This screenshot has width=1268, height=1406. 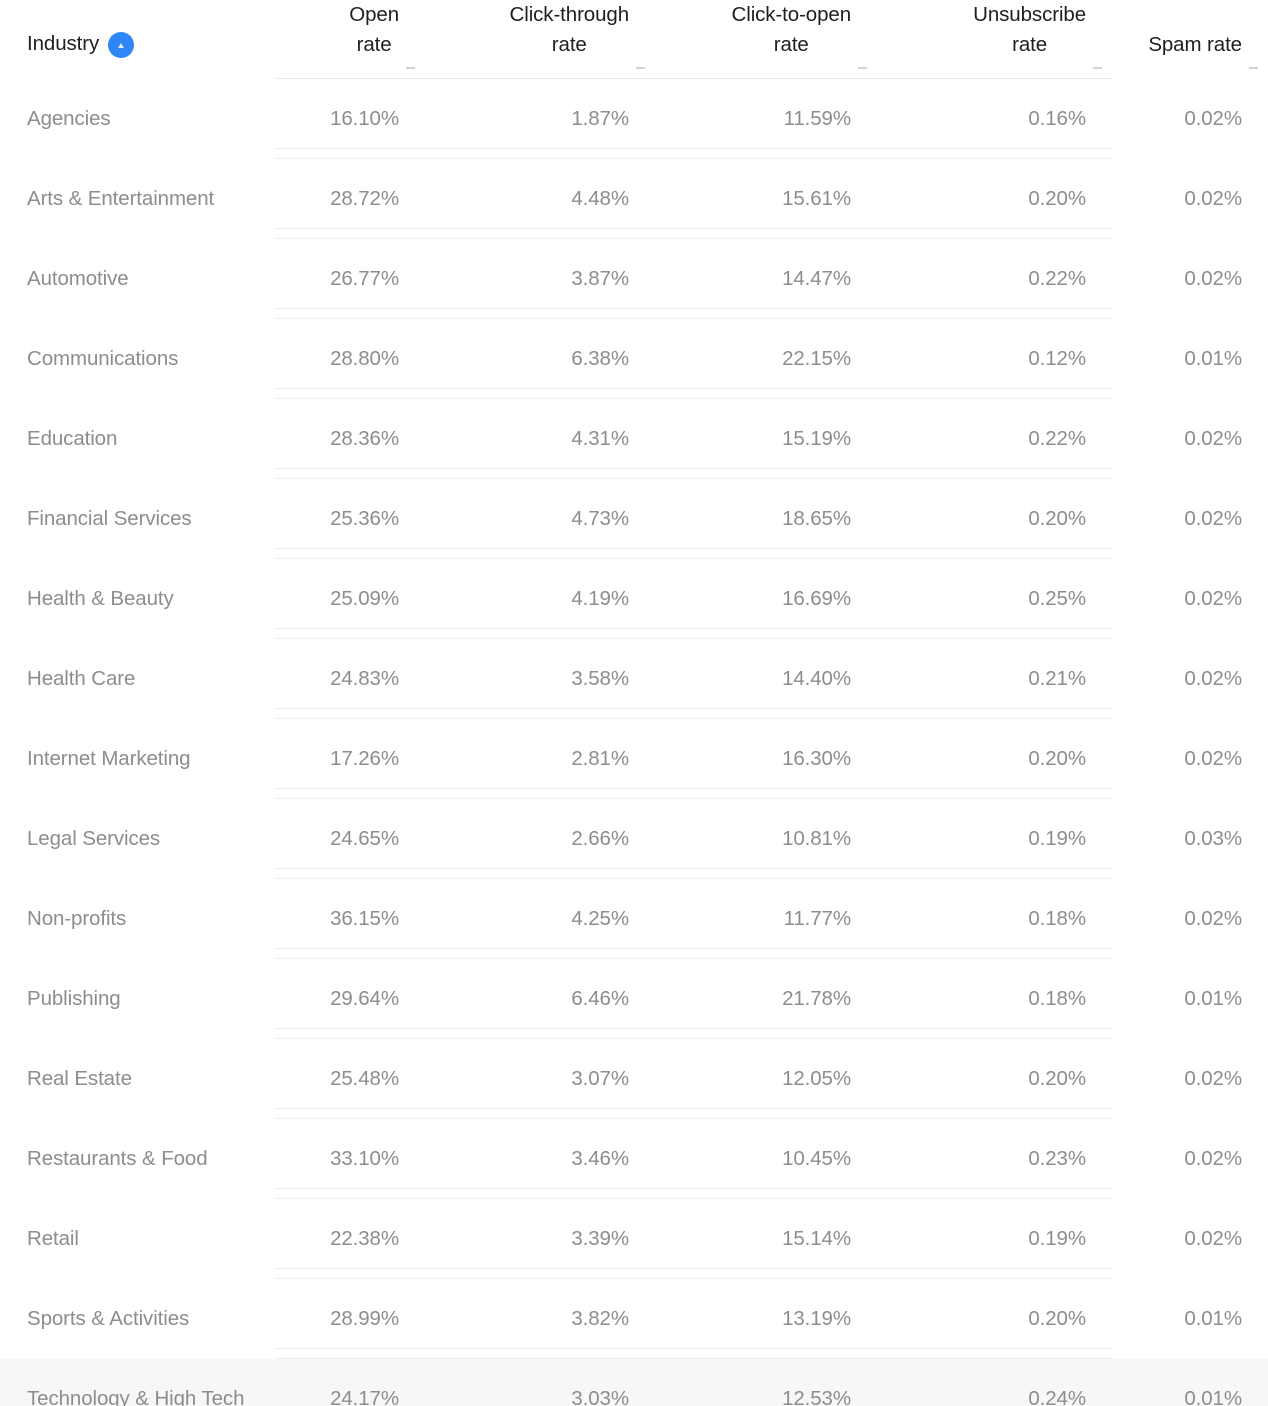 I want to click on table-cell-open: 26.77%, so click(x=350, y=279).